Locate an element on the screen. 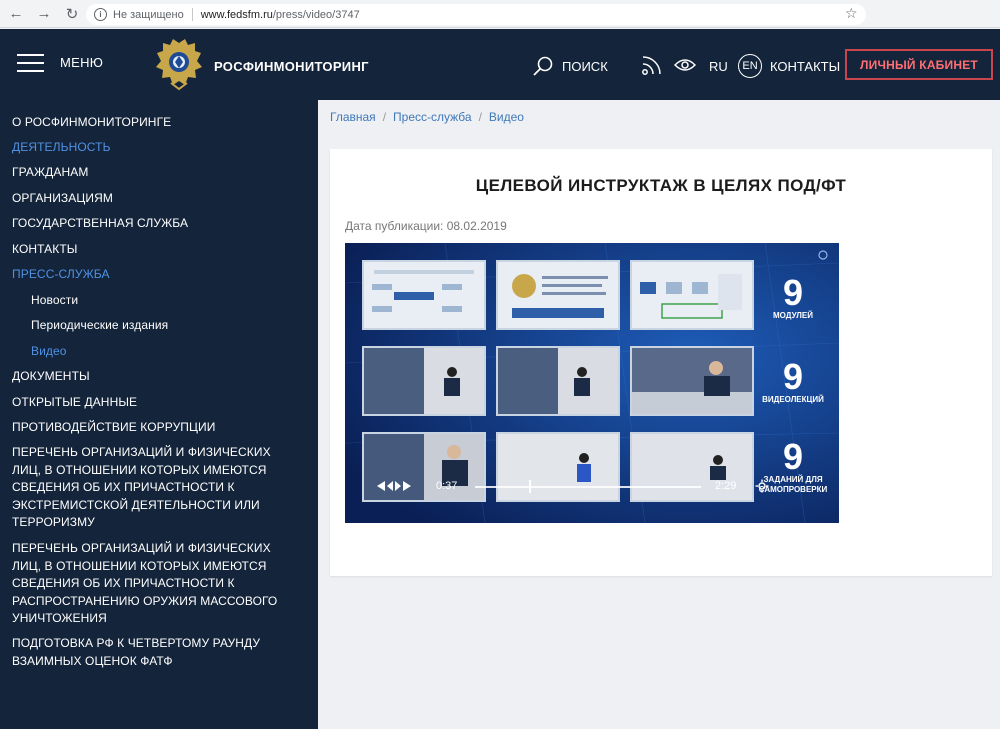 This screenshot has width=1000, height=729. url-path: /press/video/3747 is located at coordinates (316, 14).